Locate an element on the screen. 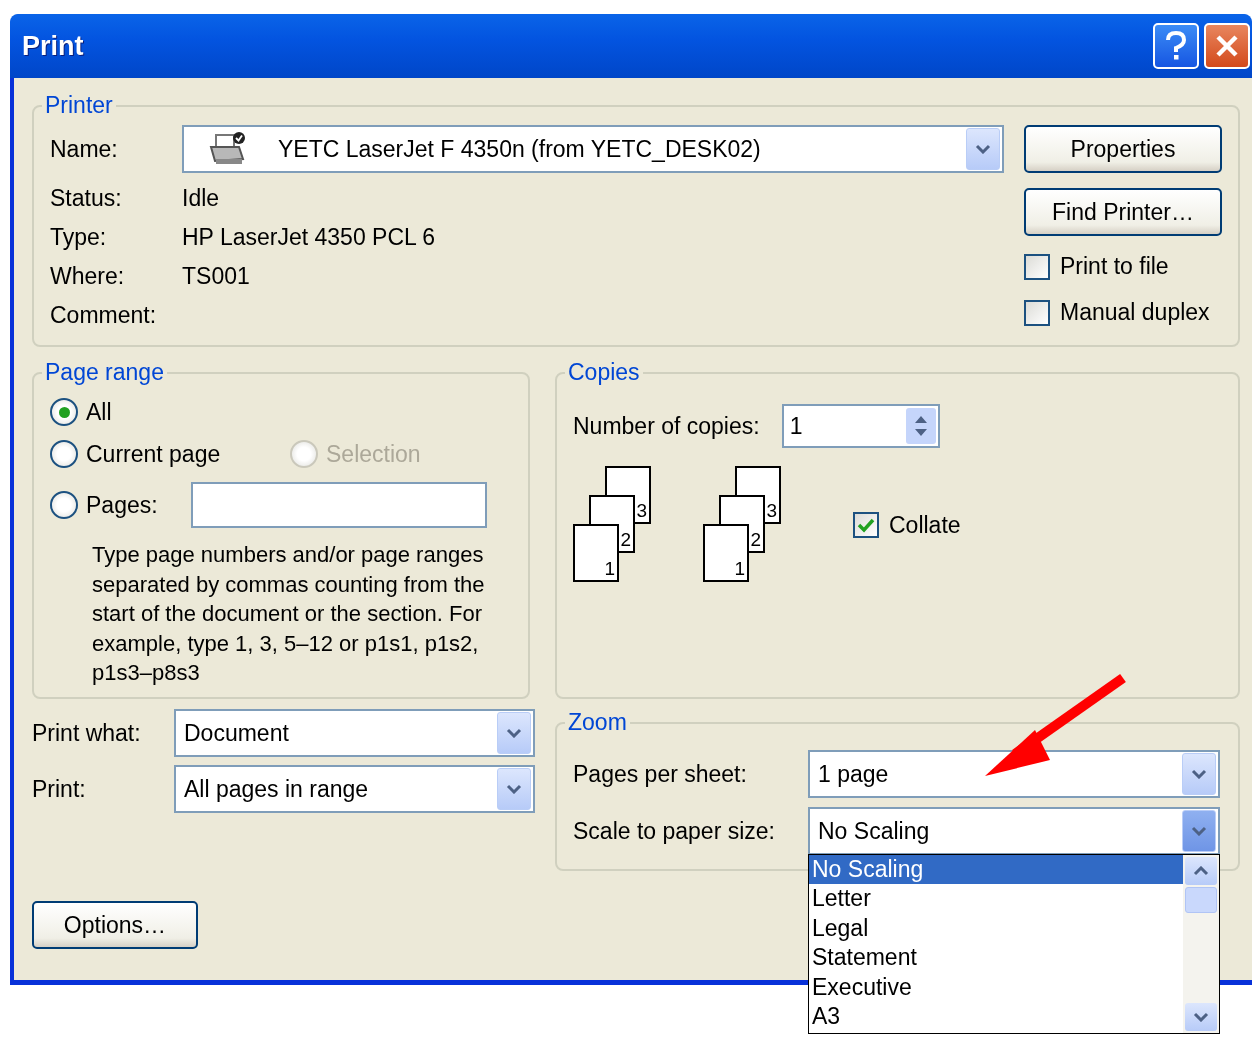 This screenshot has width=1252, height=1043. field-value: Idle is located at coordinates (201, 198).